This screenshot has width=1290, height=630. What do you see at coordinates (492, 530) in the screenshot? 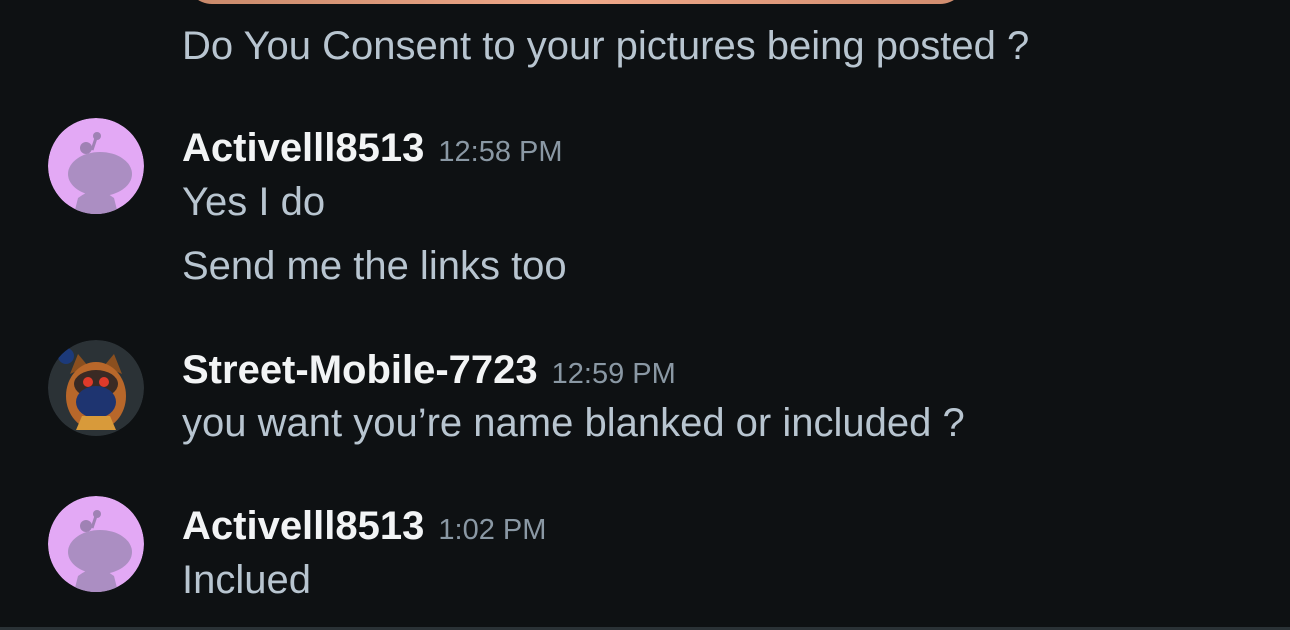
I see `timestamp: 1:02 PM` at bounding box center [492, 530].